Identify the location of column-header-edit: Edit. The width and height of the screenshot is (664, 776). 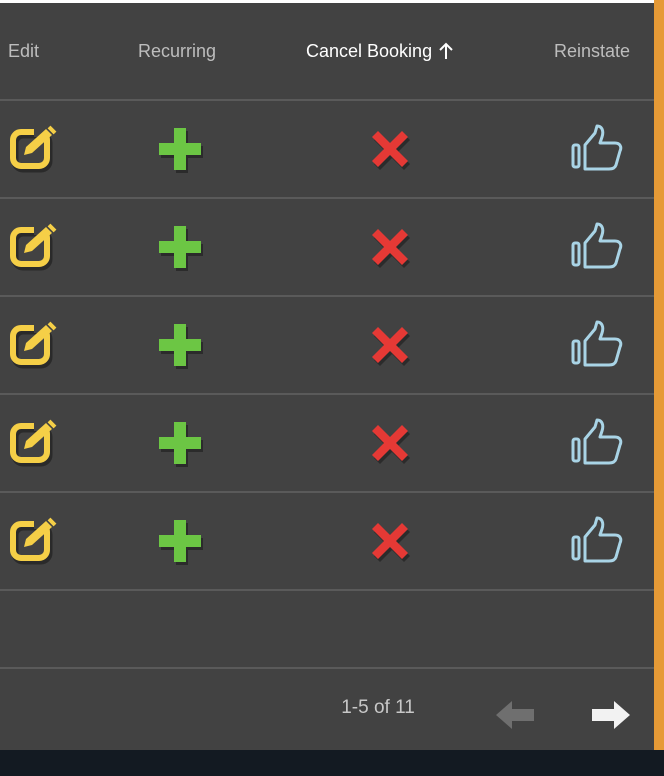
(23, 51).